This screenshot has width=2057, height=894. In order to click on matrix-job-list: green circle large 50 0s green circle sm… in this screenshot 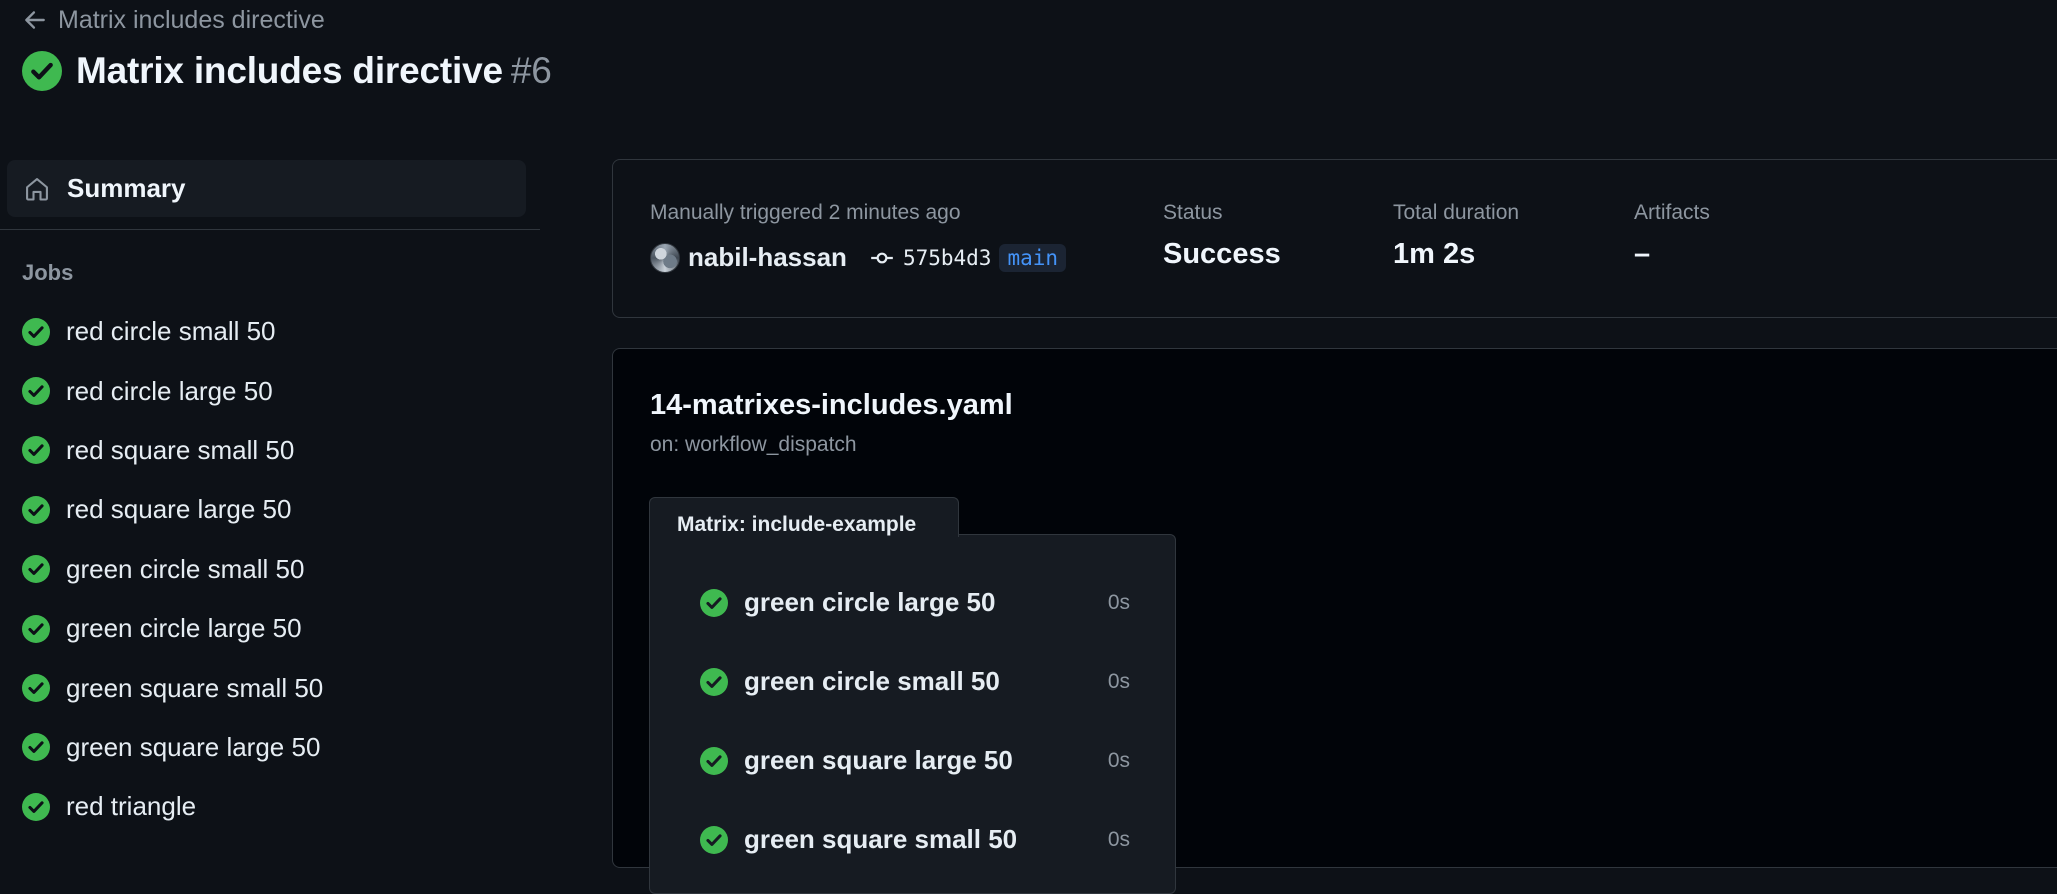, I will do `click(915, 721)`.